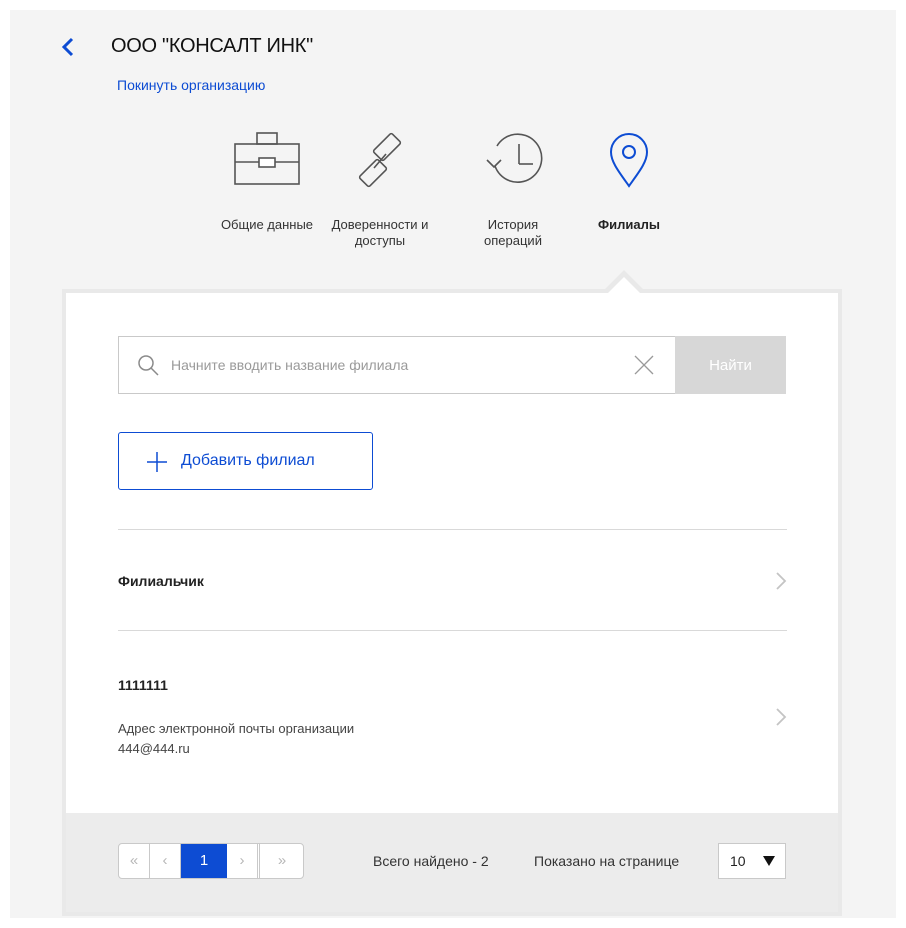  What do you see at coordinates (769, 861) in the screenshot?
I see `caret-down-icon` at bounding box center [769, 861].